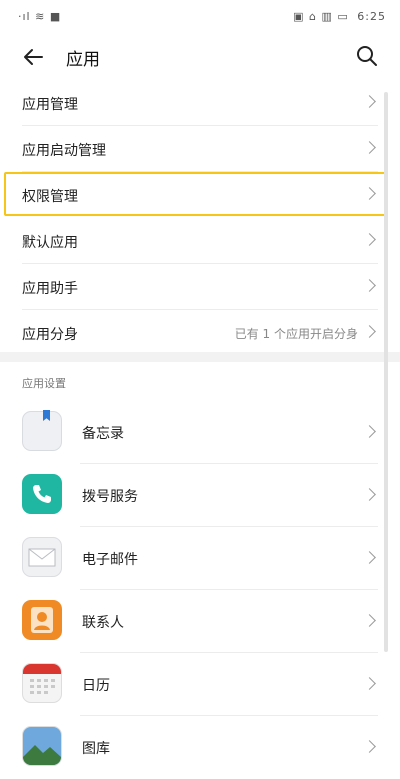 This screenshot has height=779, width=400. I want to click on menu-item-status: 已有 1 个应用开启分身, so click(296, 334).